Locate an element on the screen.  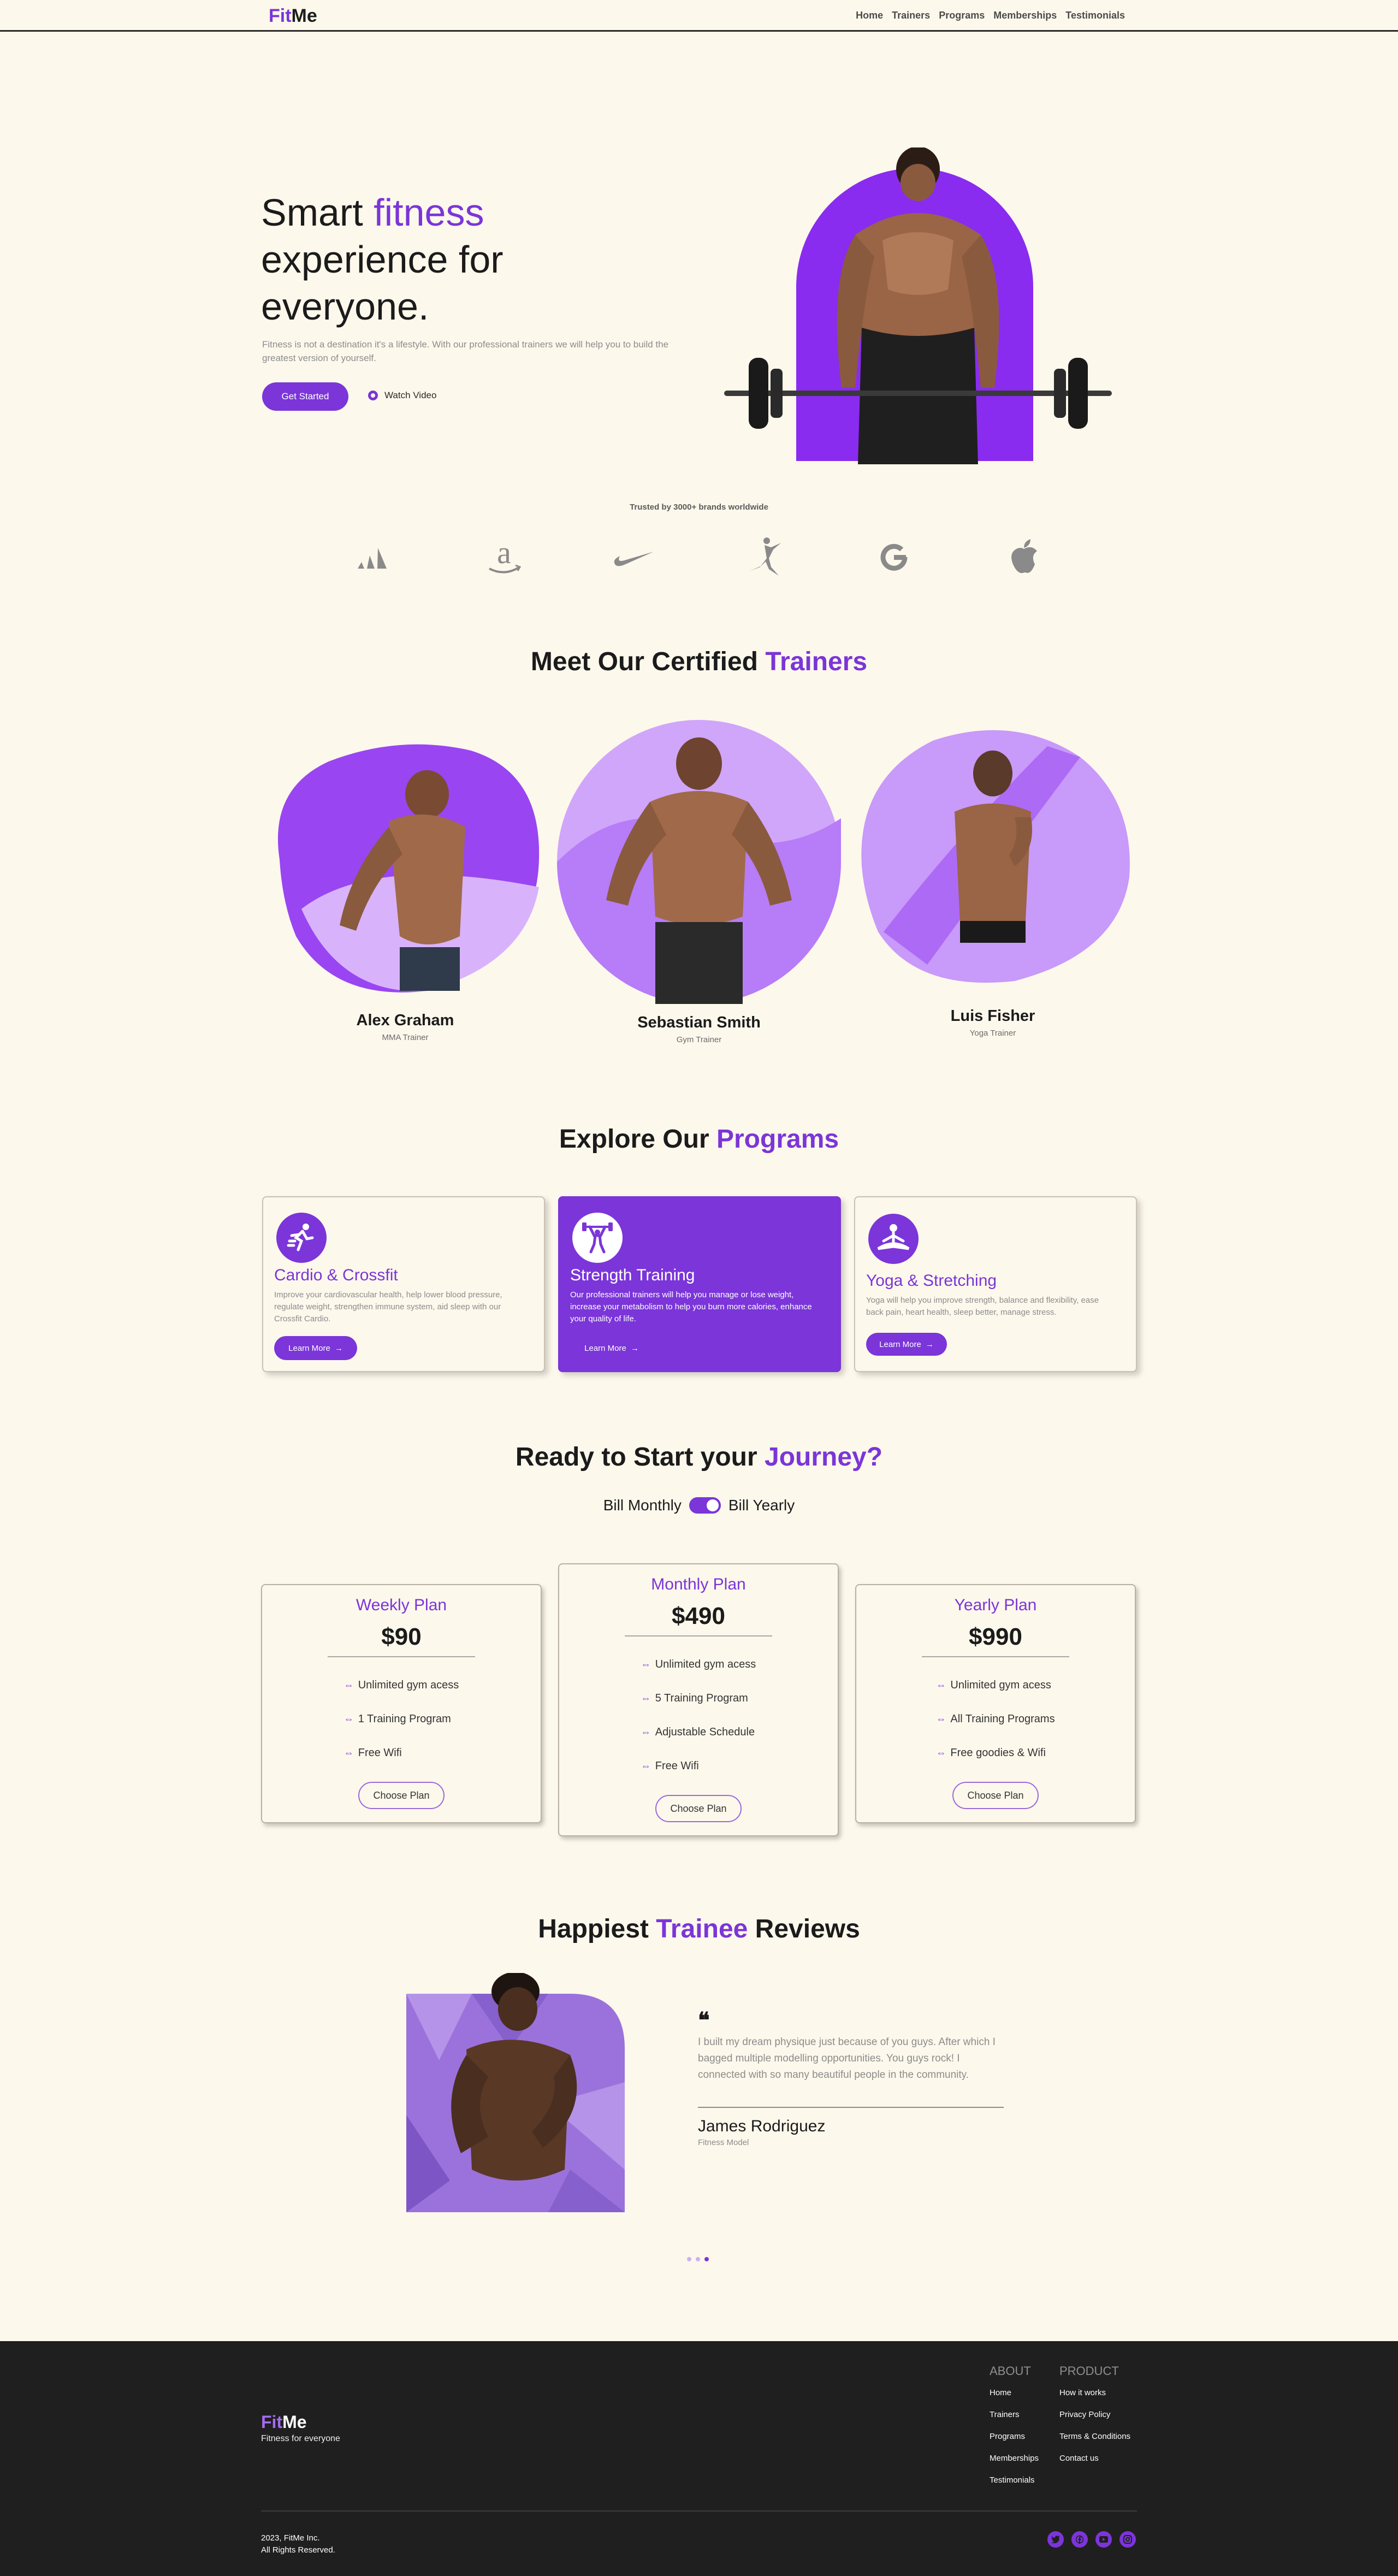
feature-label: Free goodies & Wifi is located at coordinates (998, 1752).